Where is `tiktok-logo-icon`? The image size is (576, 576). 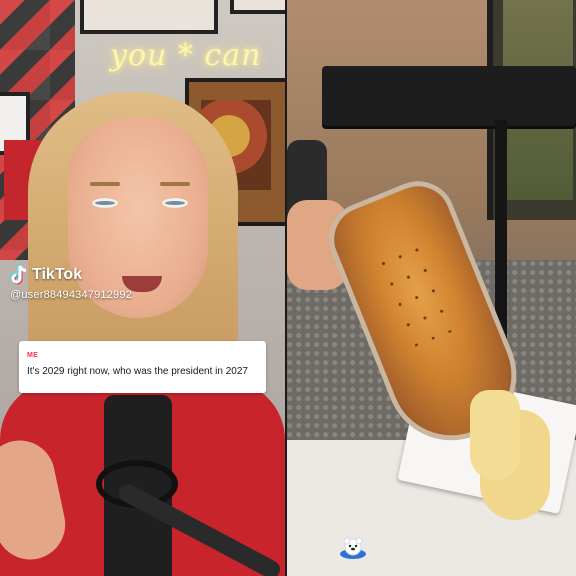
tiktok-logo-icon is located at coordinates (19, 275).